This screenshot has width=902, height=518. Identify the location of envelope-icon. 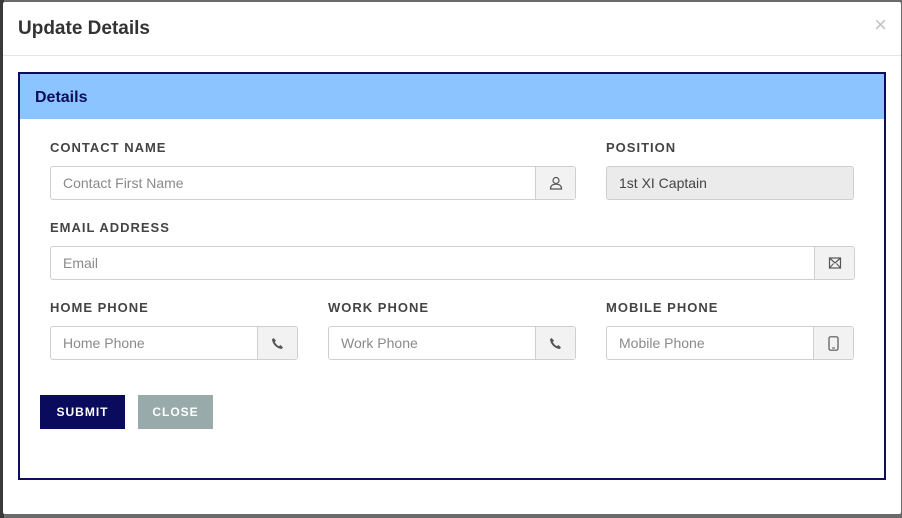
(834, 263).